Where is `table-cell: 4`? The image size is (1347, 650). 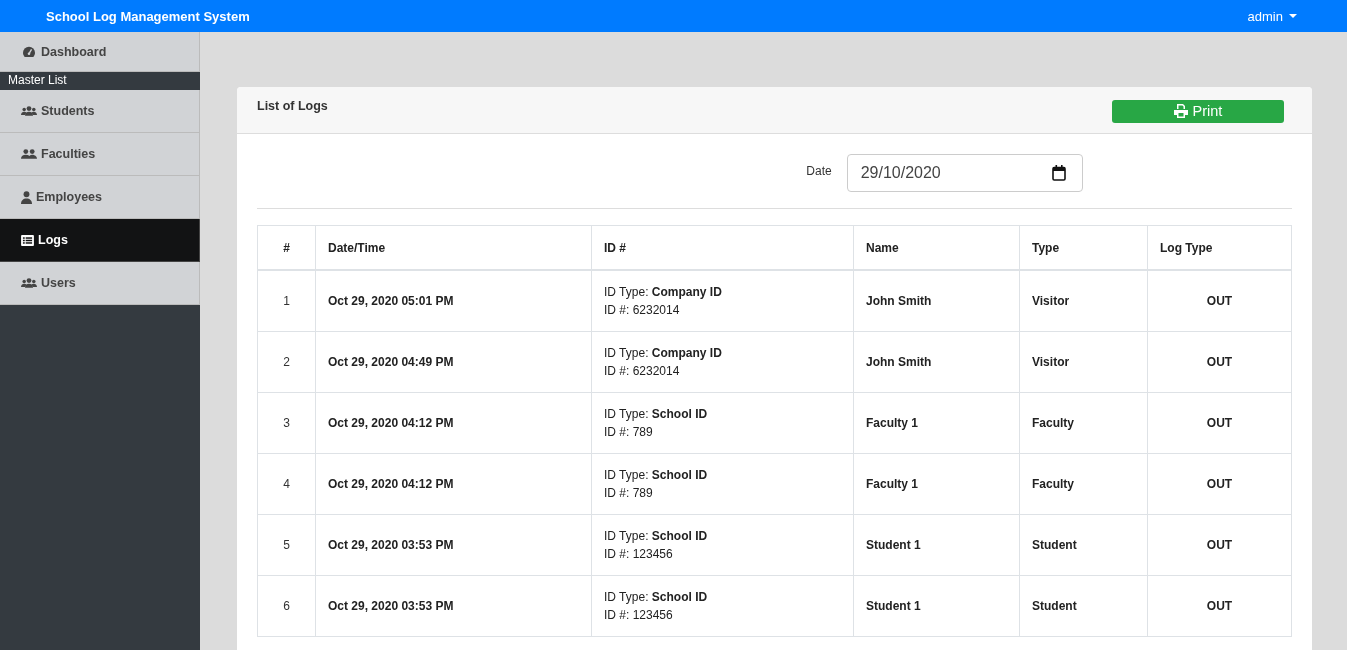
table-cell: 4 is located at coordinates (286, 484).